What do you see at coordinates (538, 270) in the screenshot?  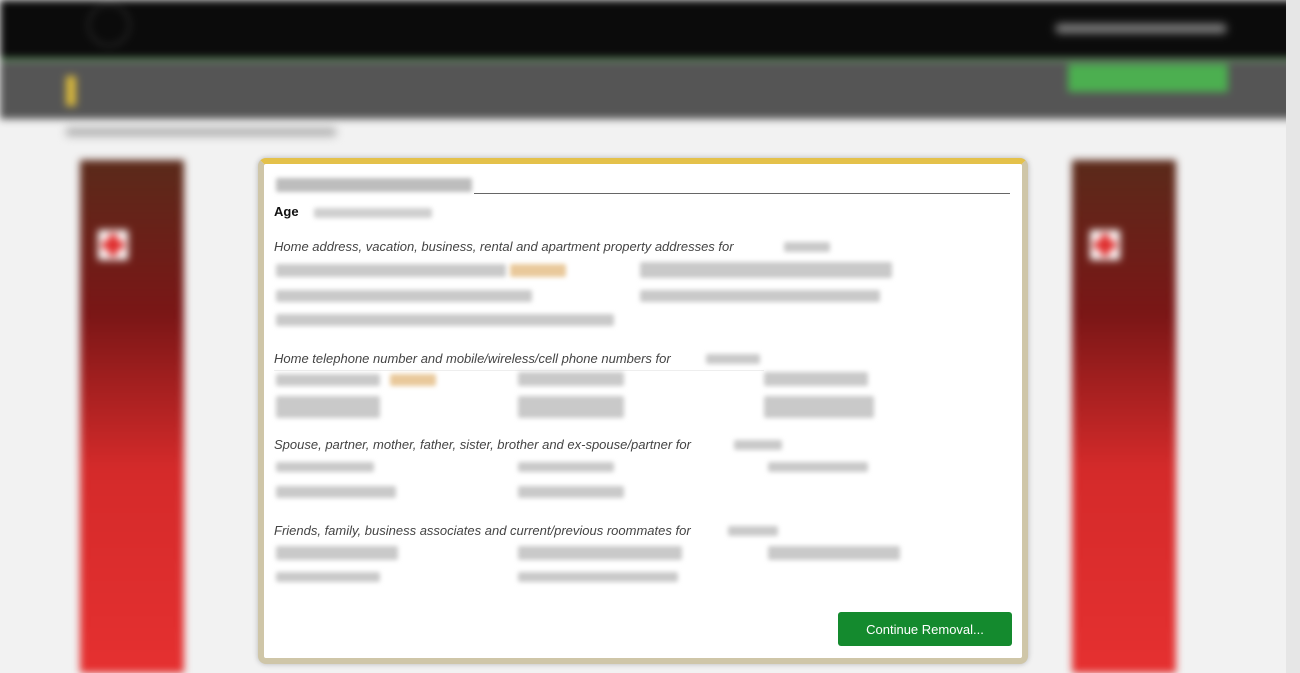 I see `address-highlight` at bounding box center [538, 270].